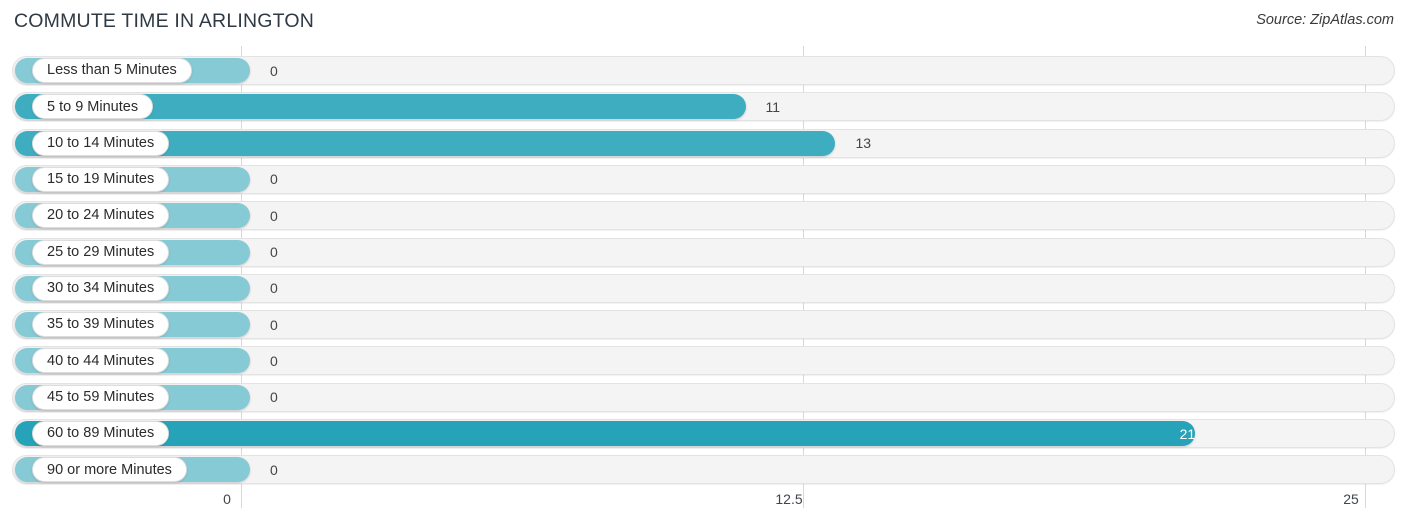 The width and height of the screenshot is (1406, 523). Describe the element at coordinates (789, 499) in the screenshot. I see `axis-tick-label: 12.5` at that location.